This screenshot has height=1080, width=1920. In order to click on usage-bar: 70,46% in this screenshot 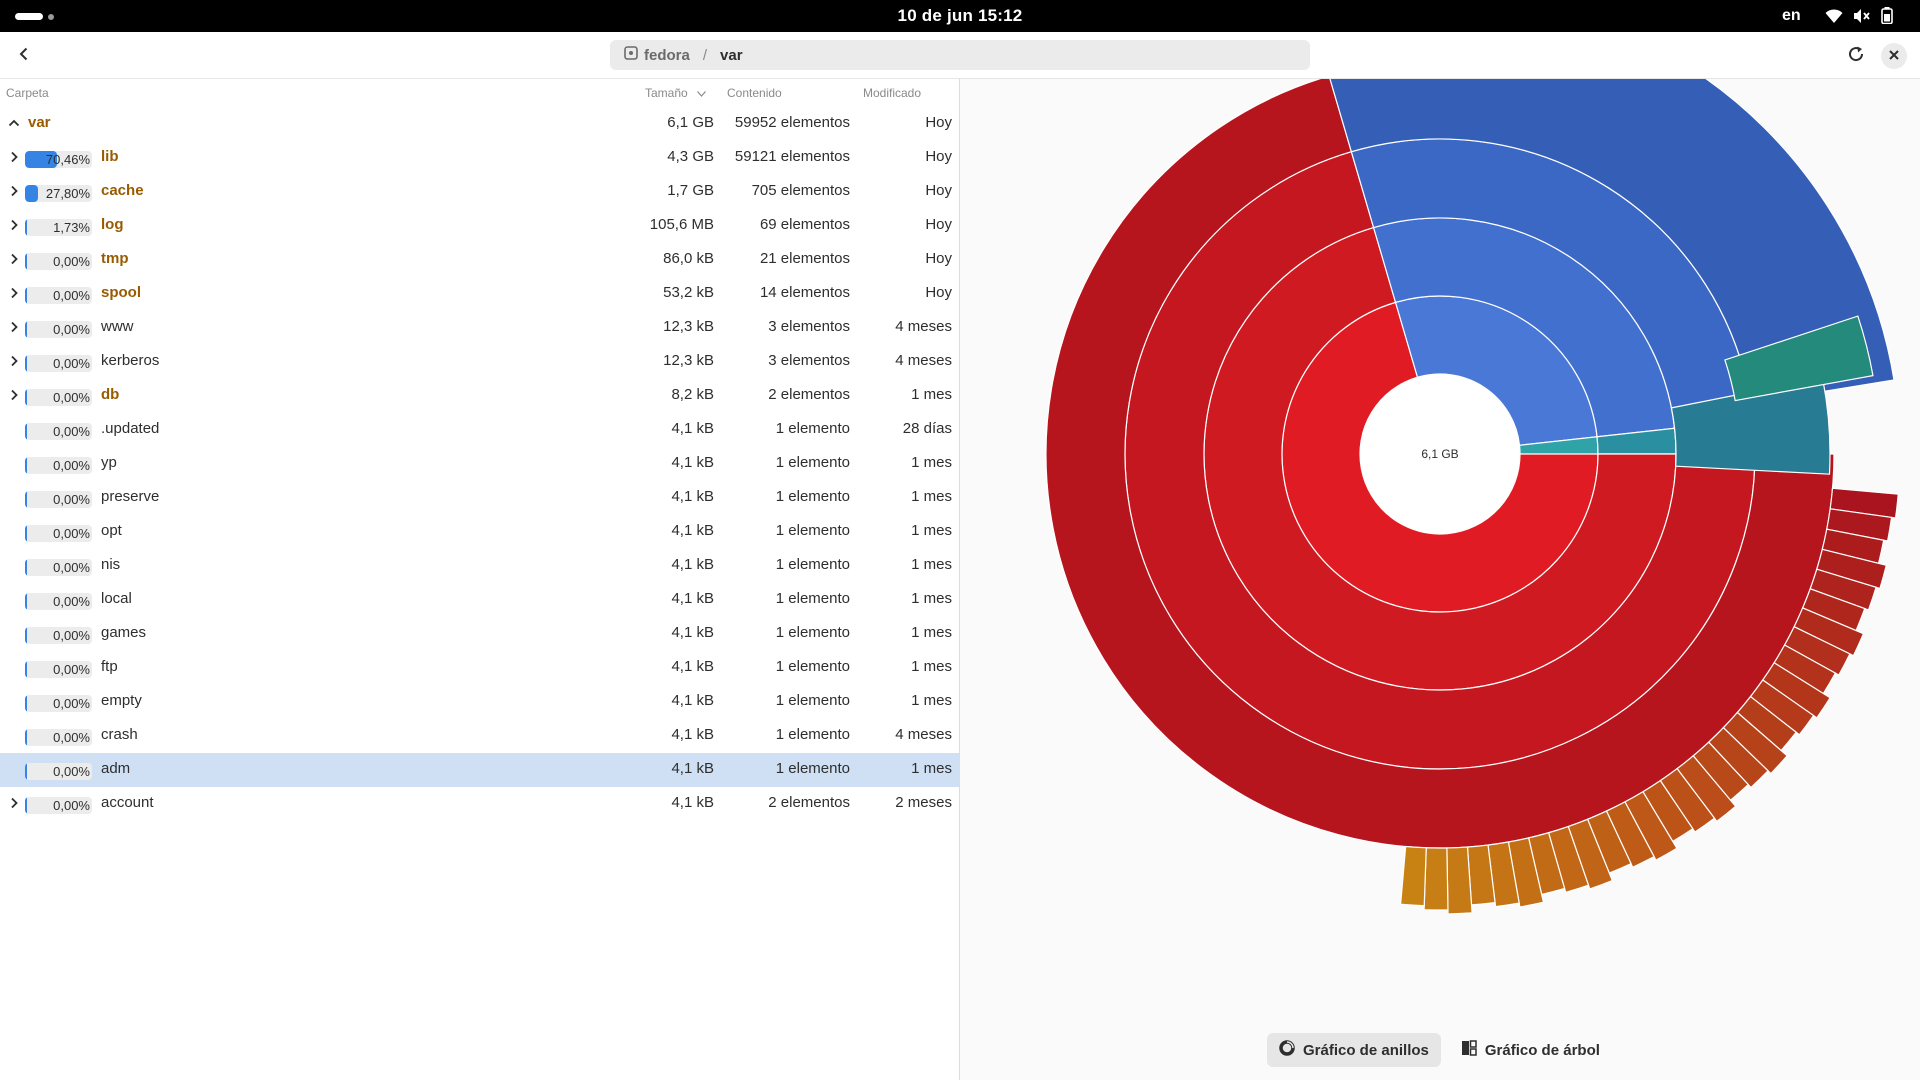, I will do `click(58, 159)`.